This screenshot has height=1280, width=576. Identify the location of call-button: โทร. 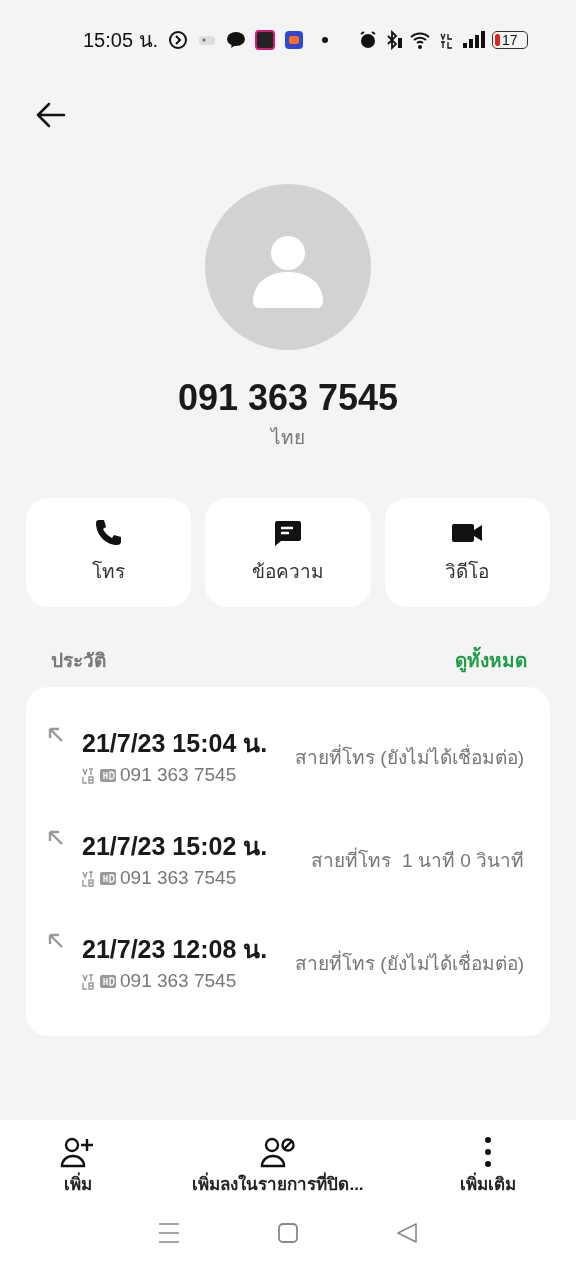
(109, 552).